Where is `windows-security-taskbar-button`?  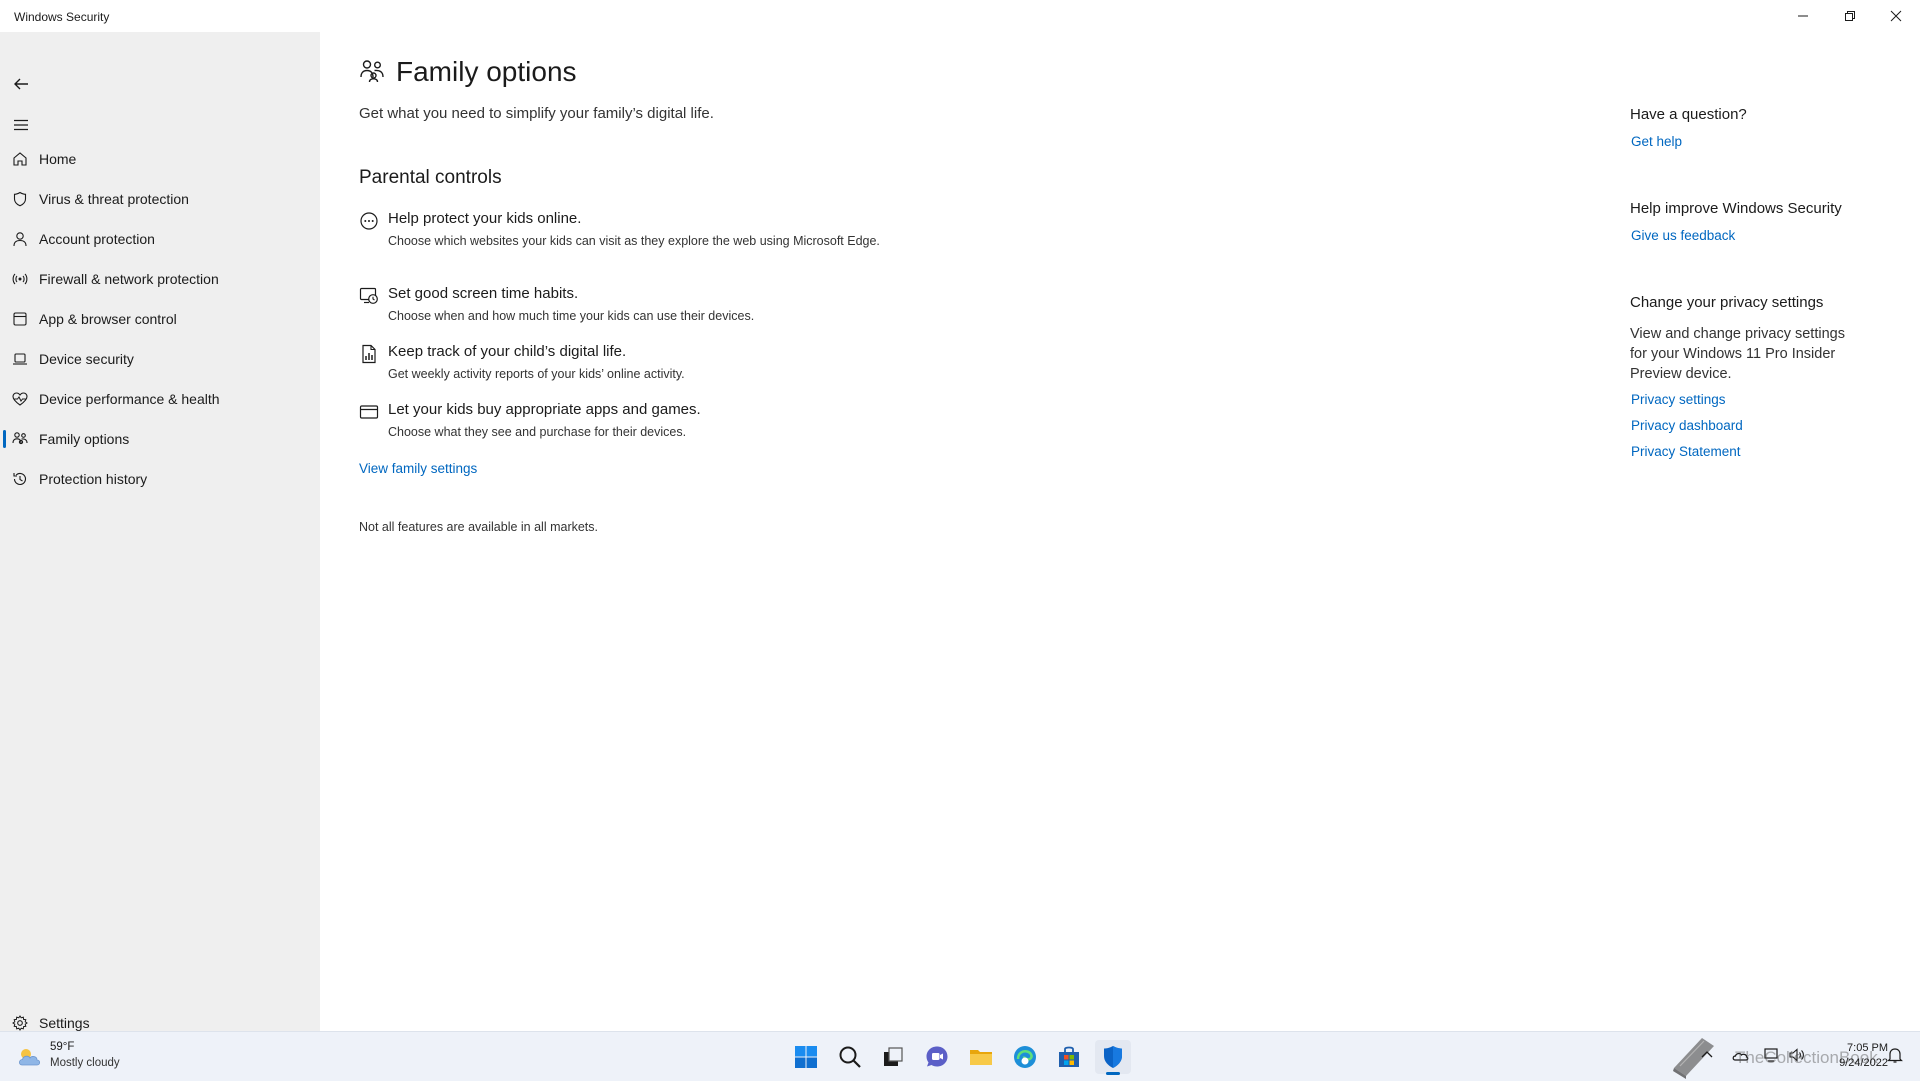
windows-security-taskbar-button is located at coordinates (1113, 1057).